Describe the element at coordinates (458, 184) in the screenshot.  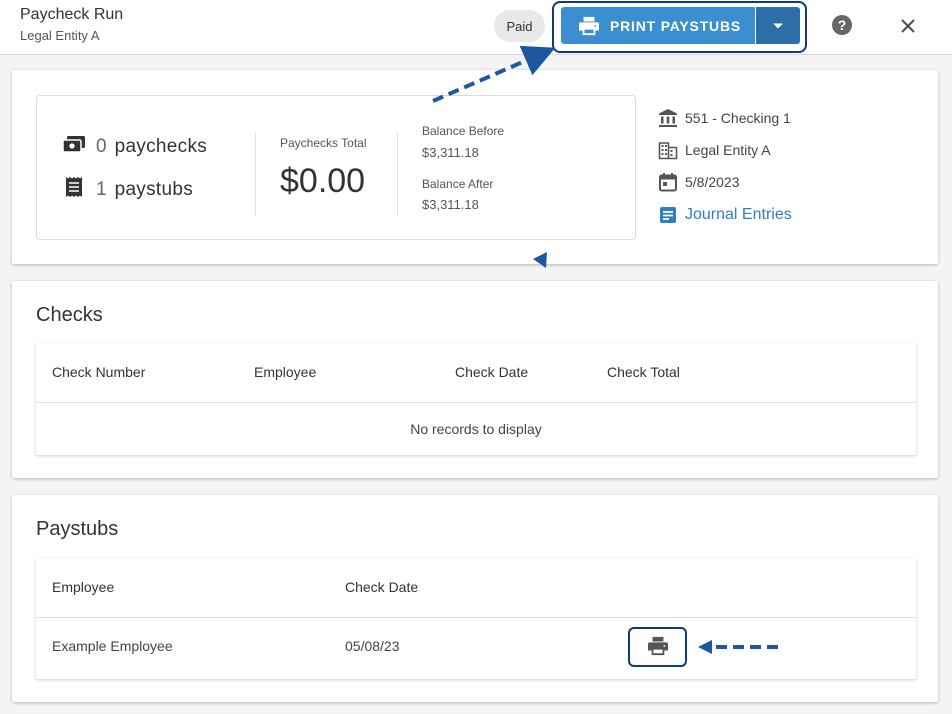
I see `balance-after-label: Balance After` at that location.